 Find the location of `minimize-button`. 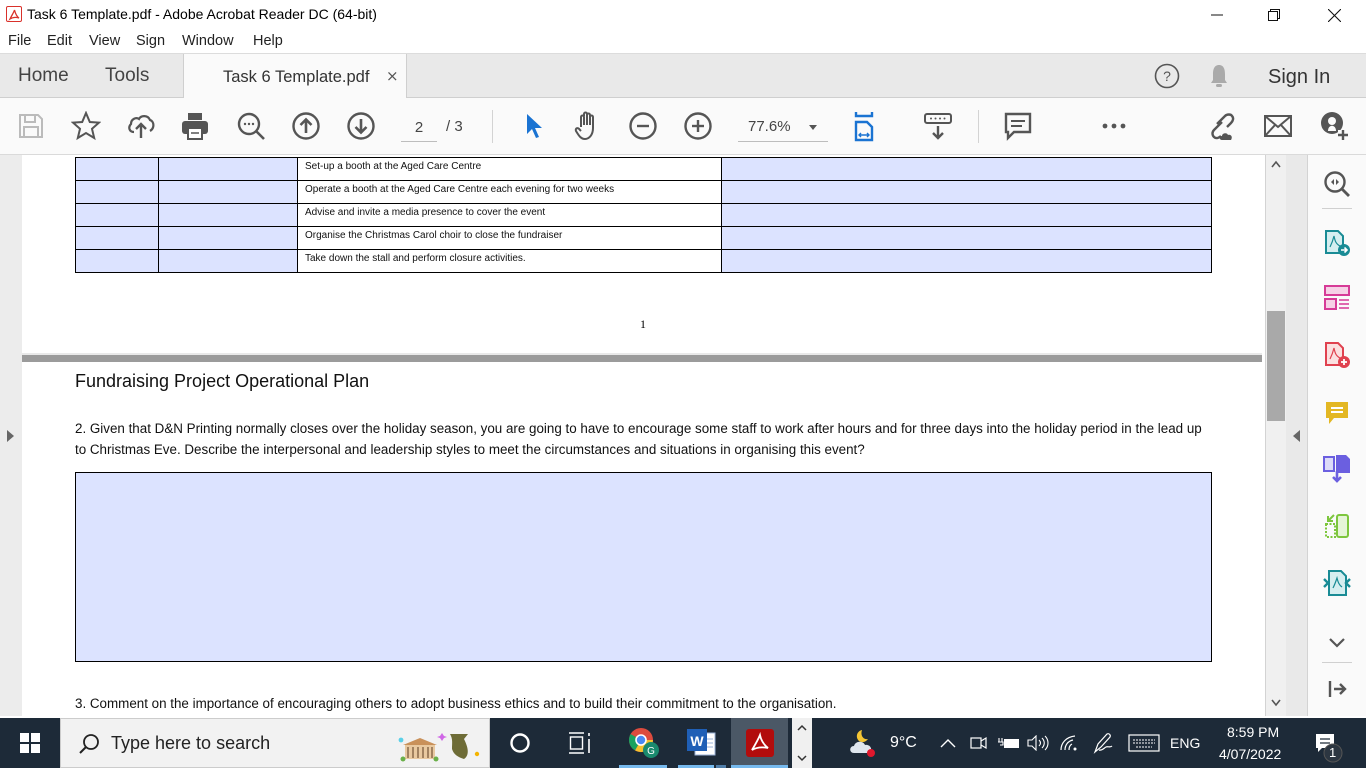

minimize-button is located at coordinates (1217, 15).